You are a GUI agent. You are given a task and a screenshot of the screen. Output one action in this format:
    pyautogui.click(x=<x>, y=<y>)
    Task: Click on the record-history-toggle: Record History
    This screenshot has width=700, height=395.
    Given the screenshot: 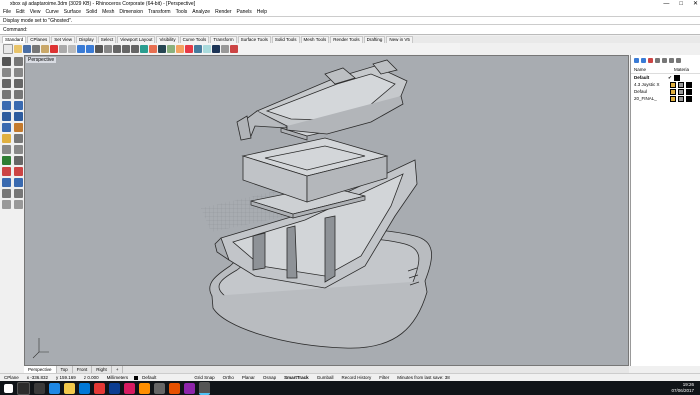 What is the action you would take?
    pyautogui.click(x=356, y=377)
    